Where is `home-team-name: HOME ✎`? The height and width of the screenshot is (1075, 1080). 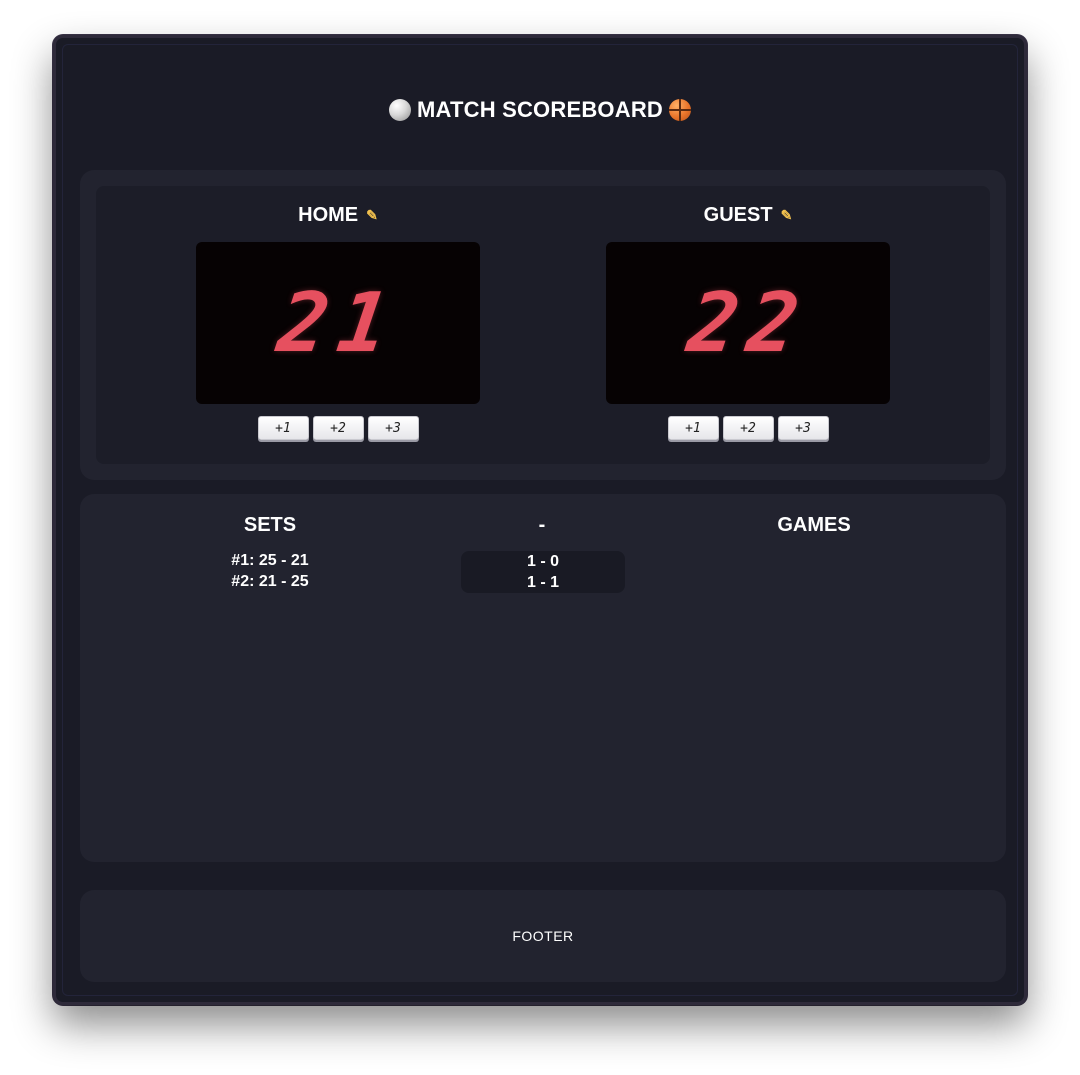 home-team-name: HOME ✎ is located at coordinates (338, 214).